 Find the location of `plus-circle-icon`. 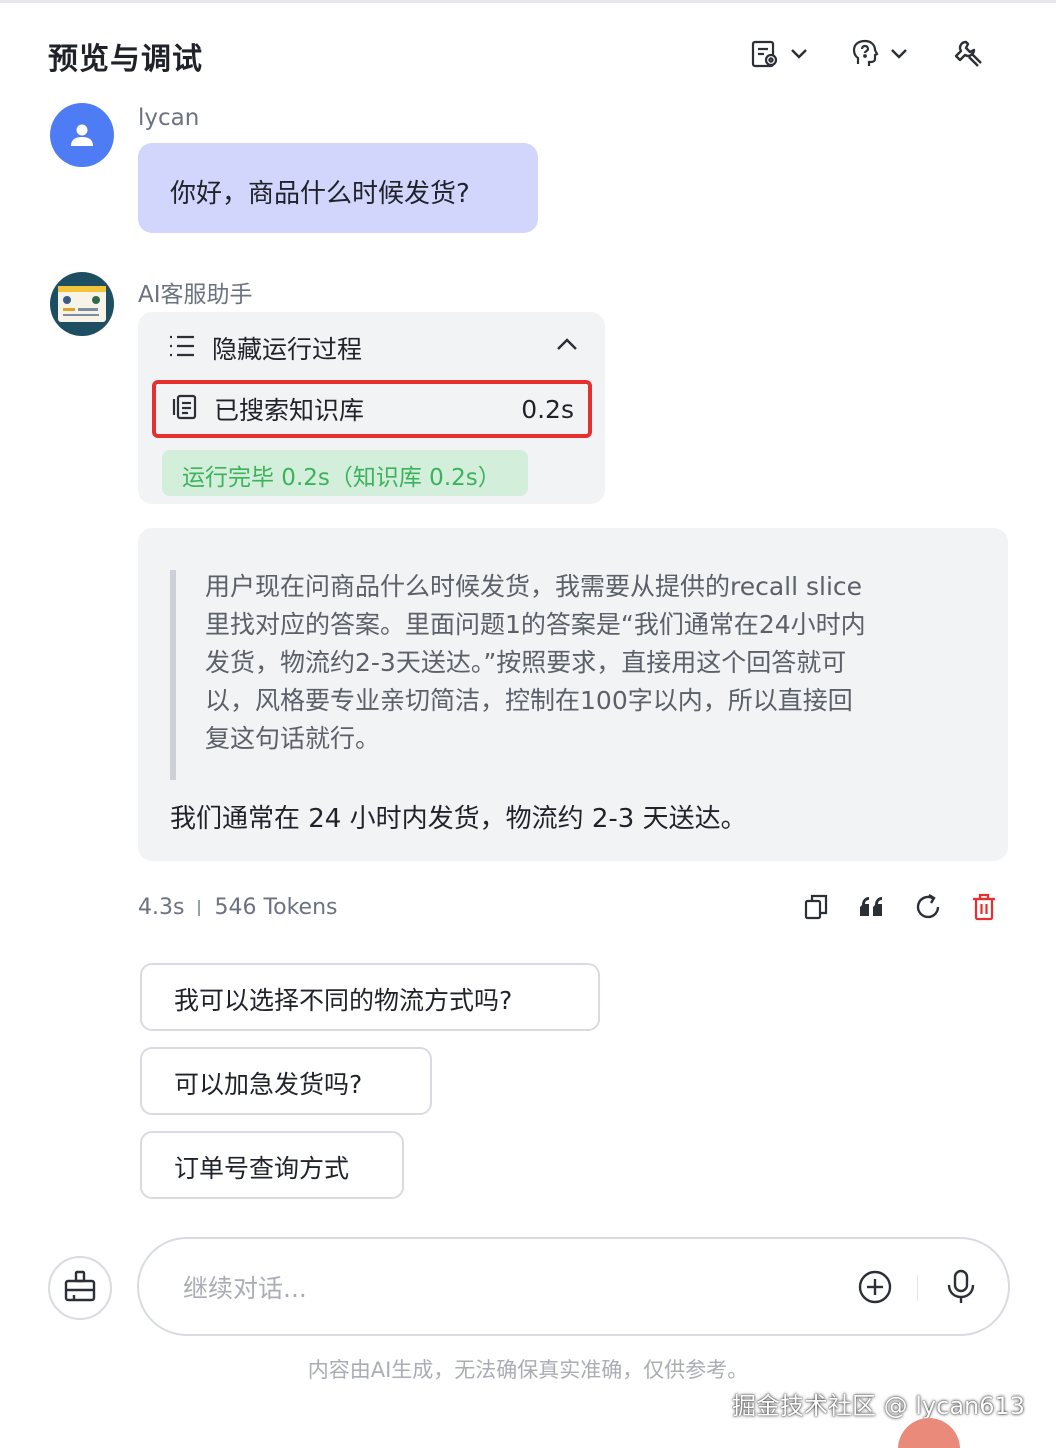

plus-circle-icon is located at coordinates (875, 1289).